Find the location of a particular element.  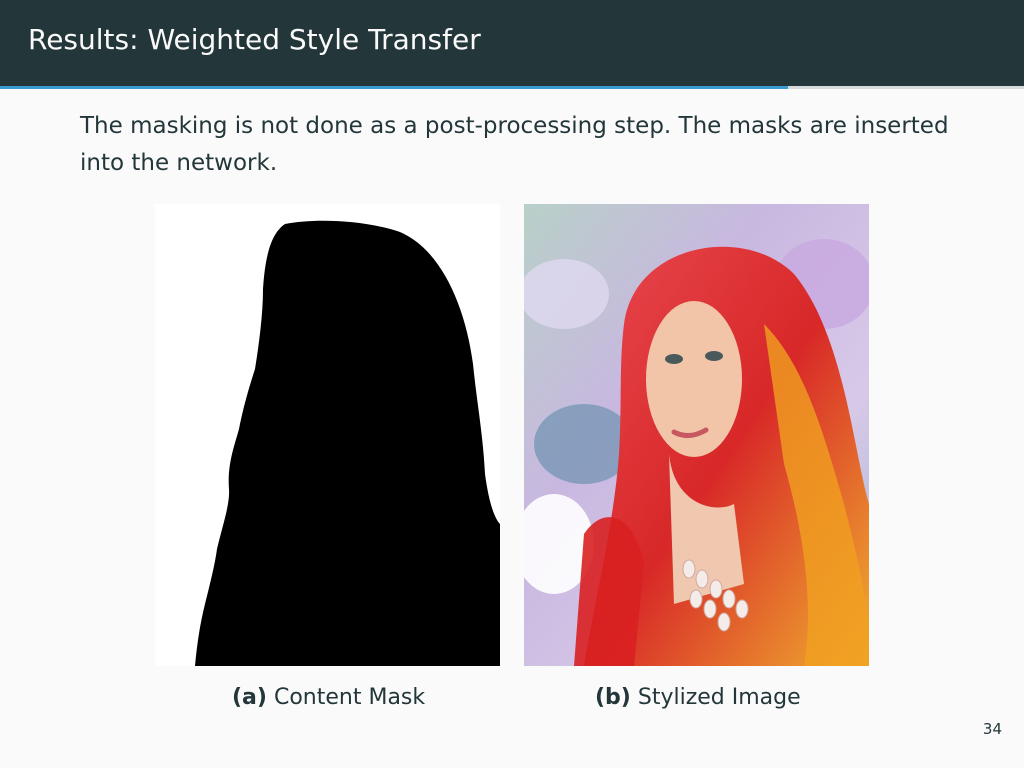

figure-caption-a: (a) Content Mask is located at coordinates (328, 698).